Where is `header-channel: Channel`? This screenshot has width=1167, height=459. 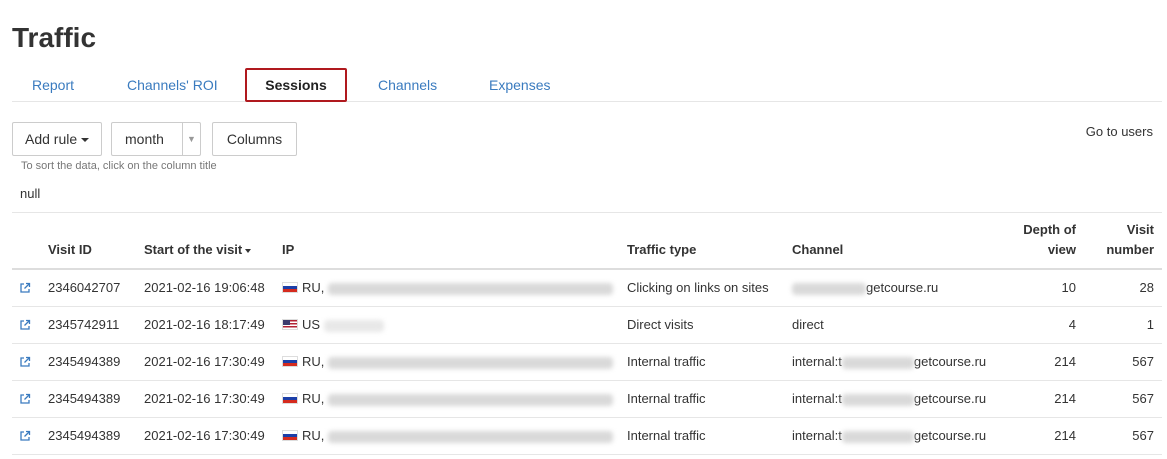 header-channel: Channel is located at coordinates (817, 250).